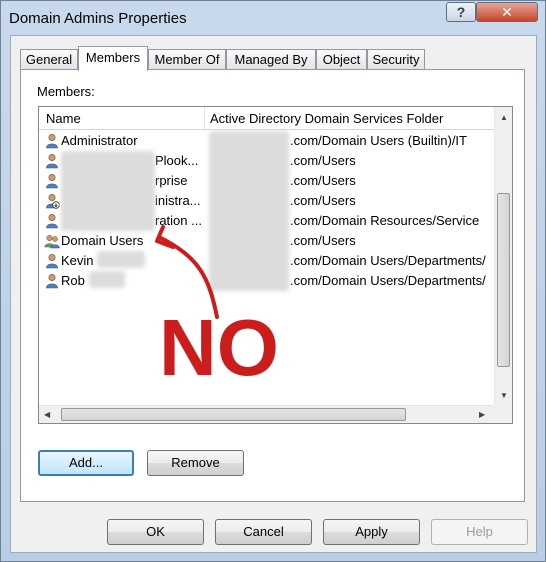 The height and width of the screenshot is (562, 546). Describe the element at coordinates (47, 414) in the screenshot. I see `scroll-left-arrow-icon: ◀` at that location.